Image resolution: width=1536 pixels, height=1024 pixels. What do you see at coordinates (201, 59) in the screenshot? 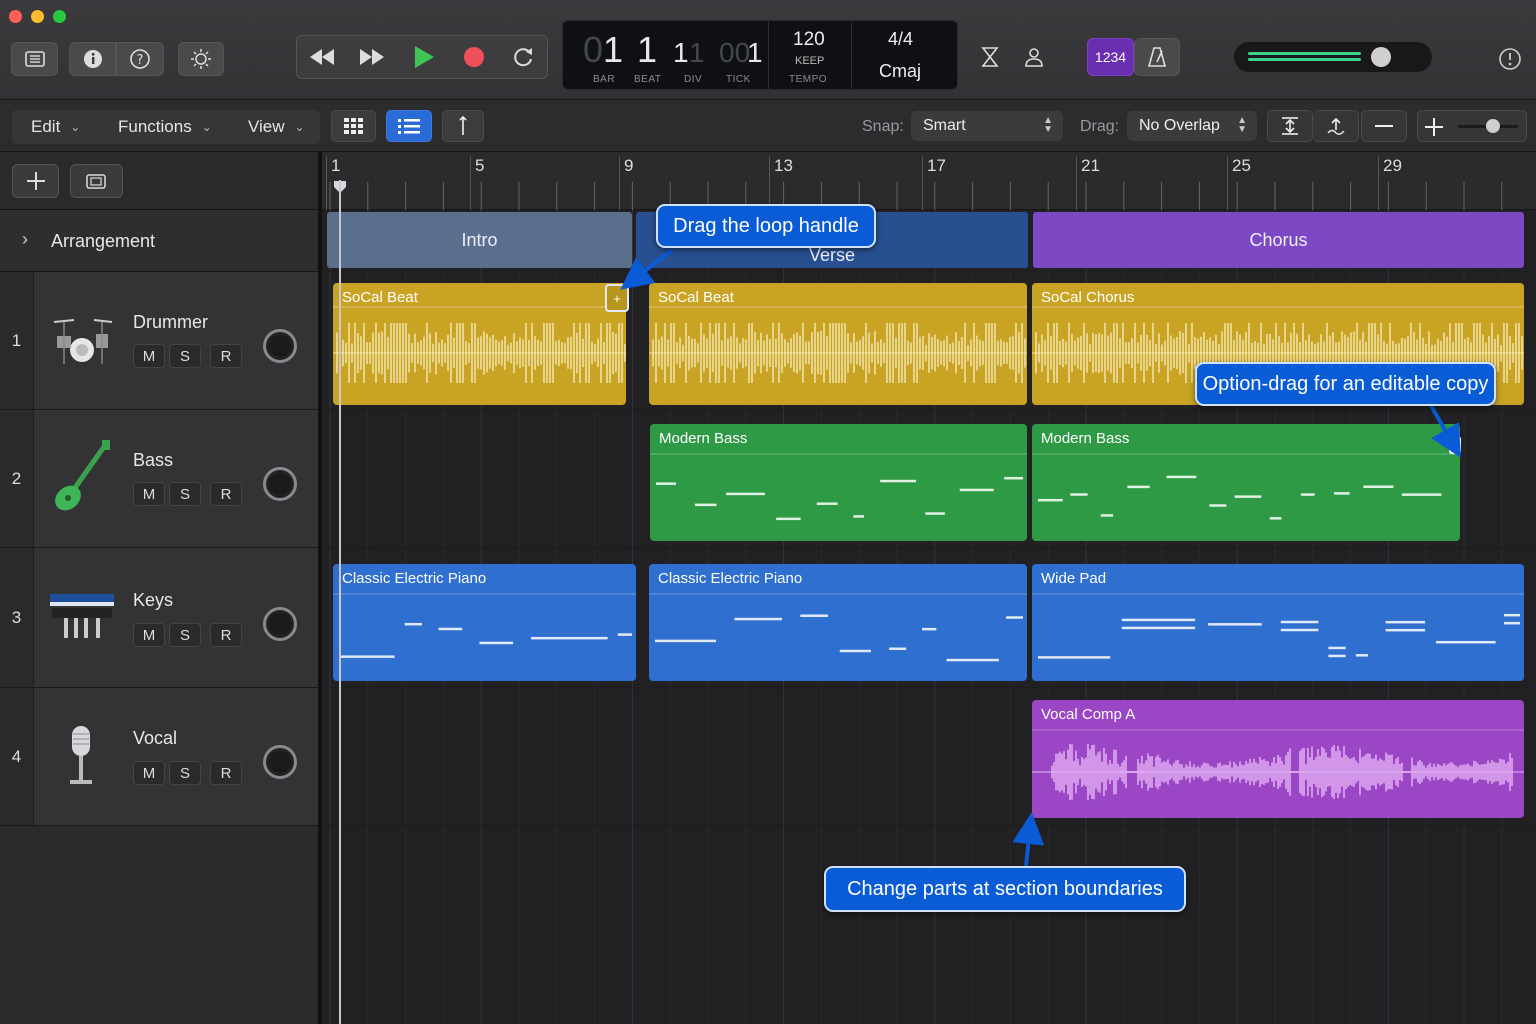
I see `smart-controls-button` at bounding box center [201, 59].